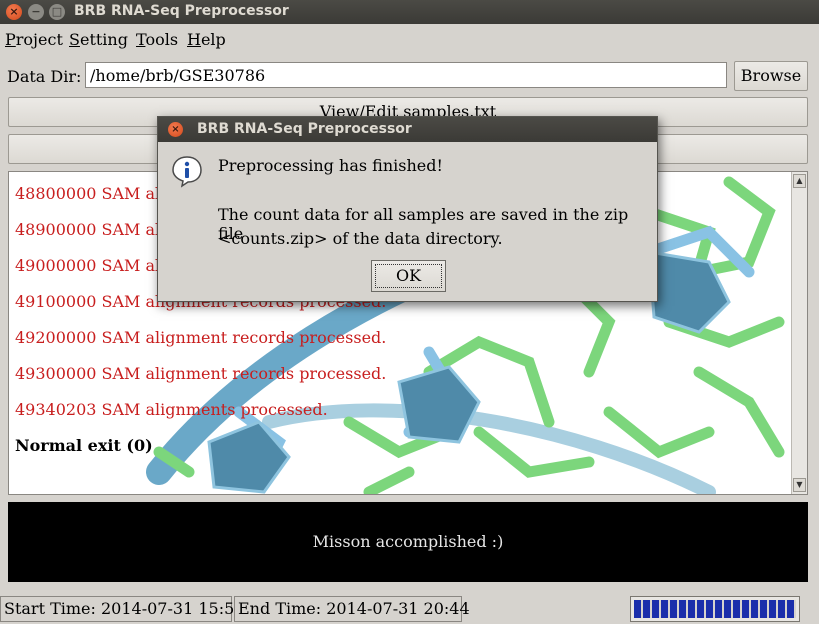 This screenshot has height=624, width=819. Describe the element at coordinates (14, 12) in the screenshot. I see `window-close-button: ×` at that location.